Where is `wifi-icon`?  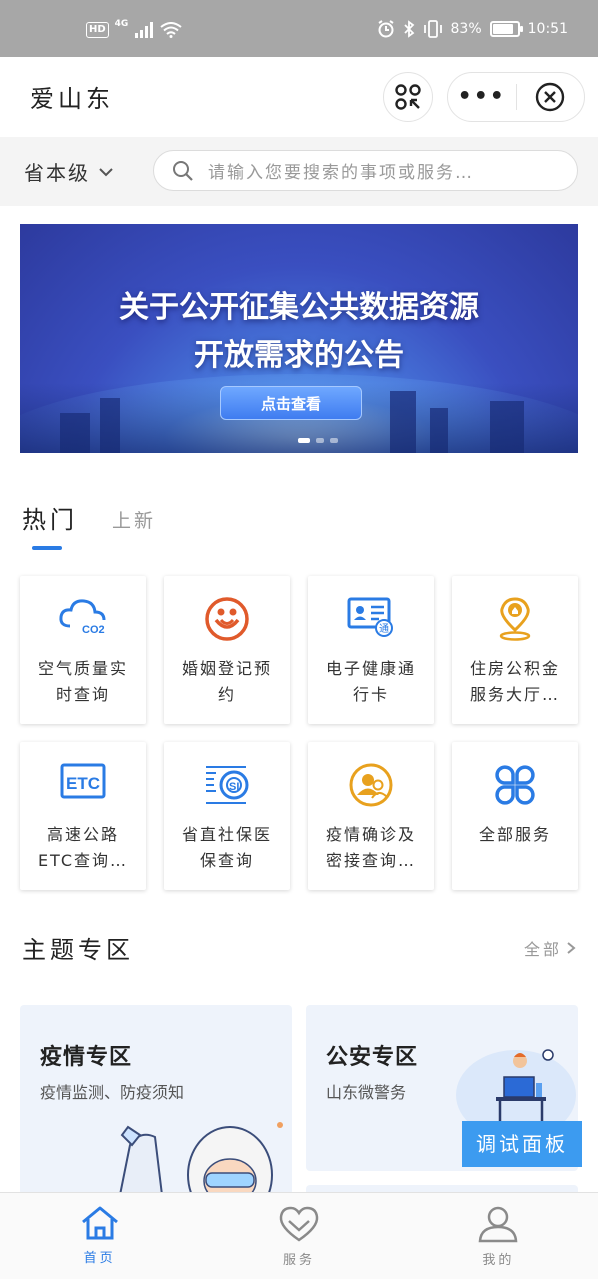
wifi-icon is located at coordinates (171, 30).